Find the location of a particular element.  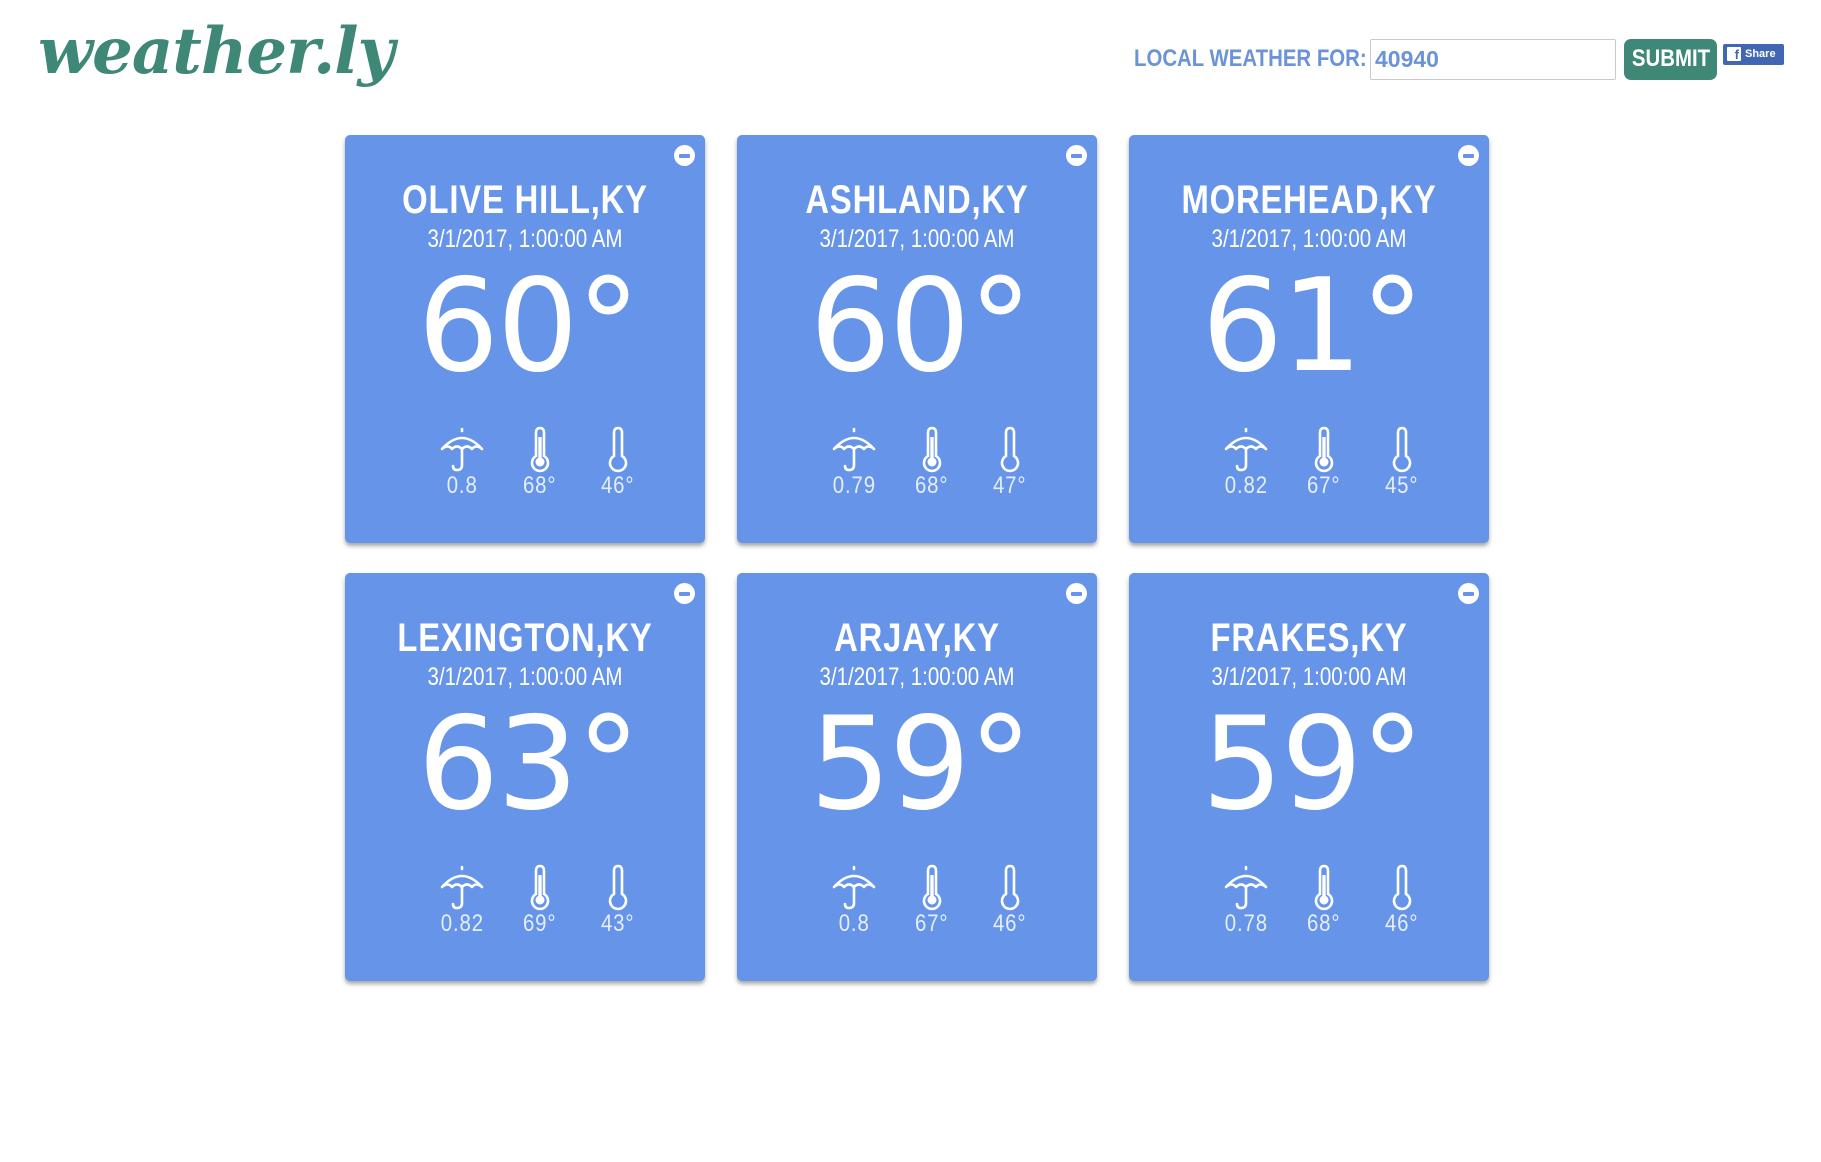

current-temperature: 63° is located at coordinates (529, 764).